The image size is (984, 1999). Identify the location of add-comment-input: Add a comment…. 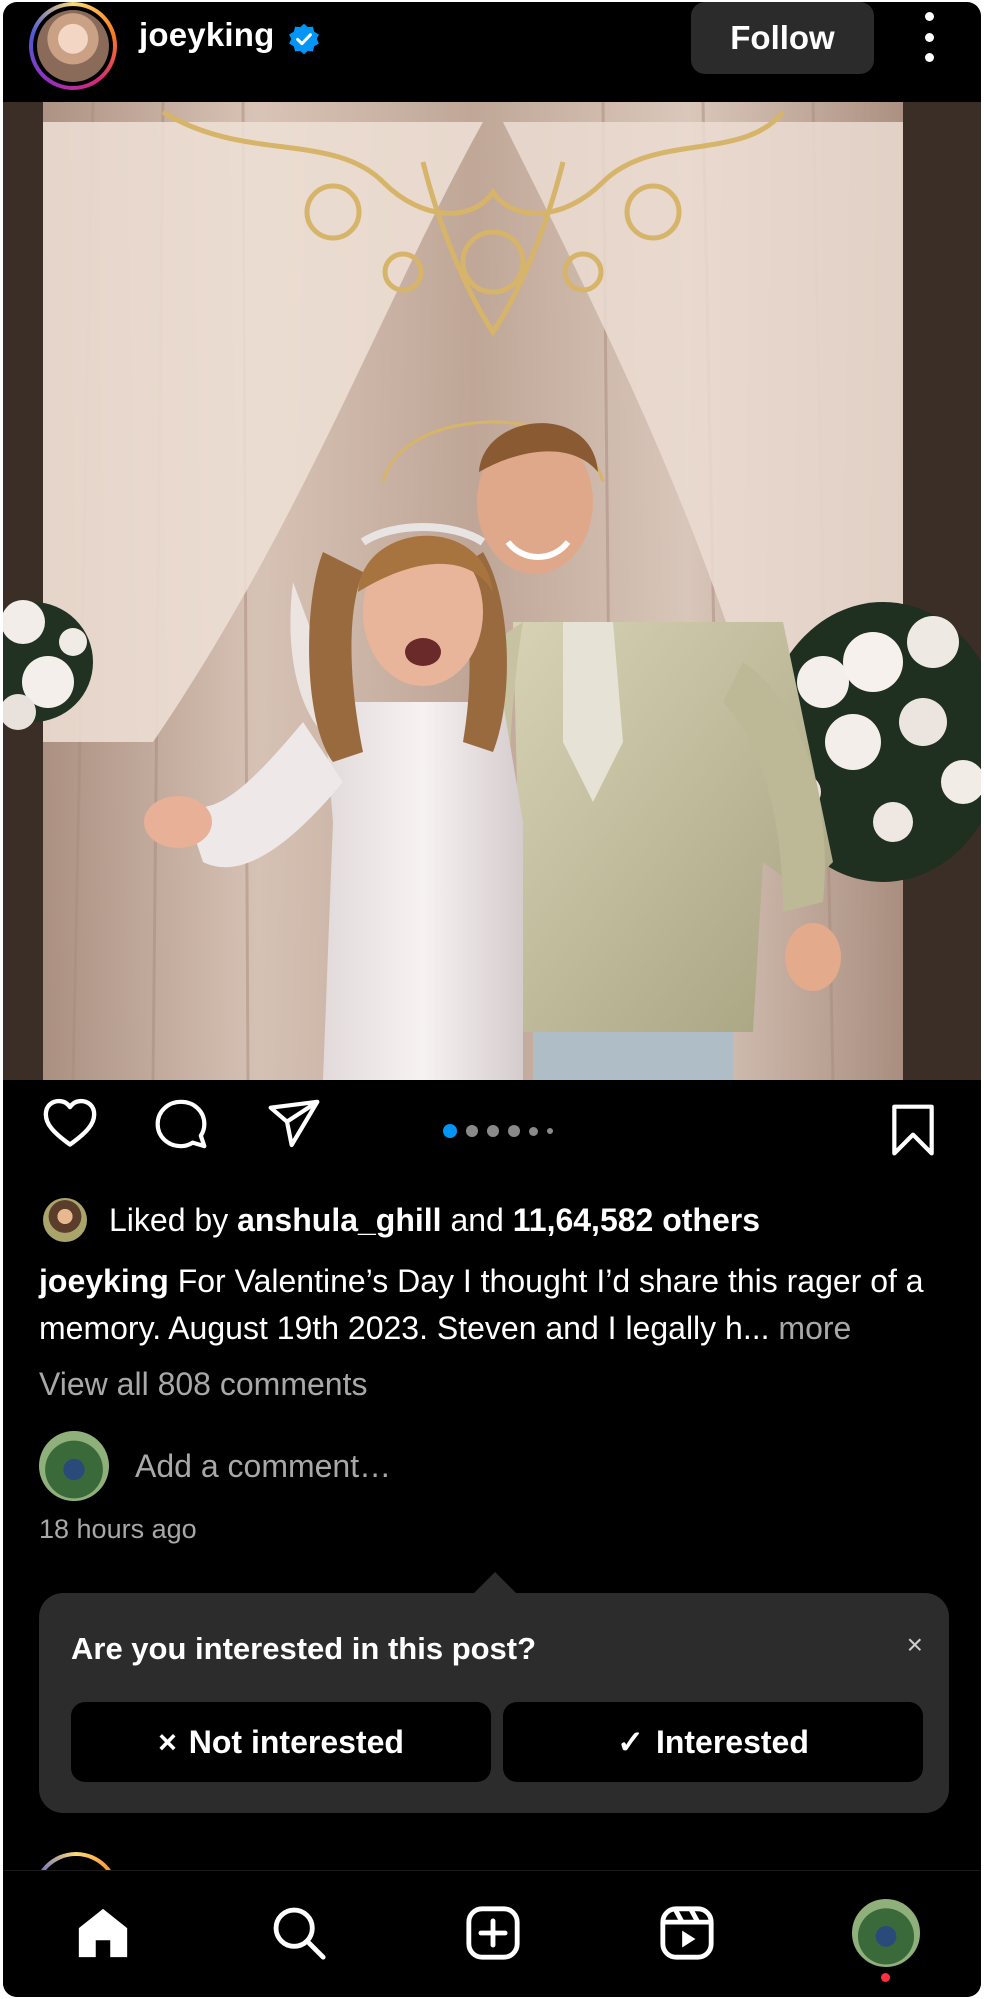
(263, 1466).